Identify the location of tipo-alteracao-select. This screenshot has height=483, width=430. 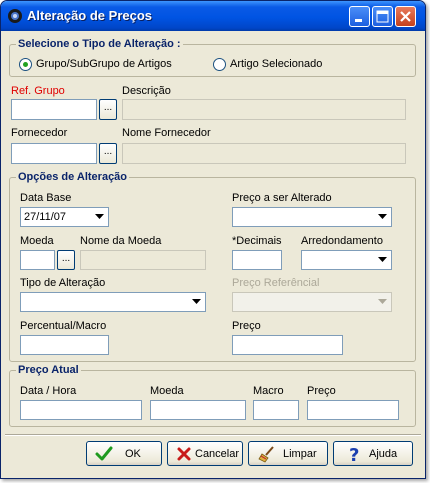
(113, 302).